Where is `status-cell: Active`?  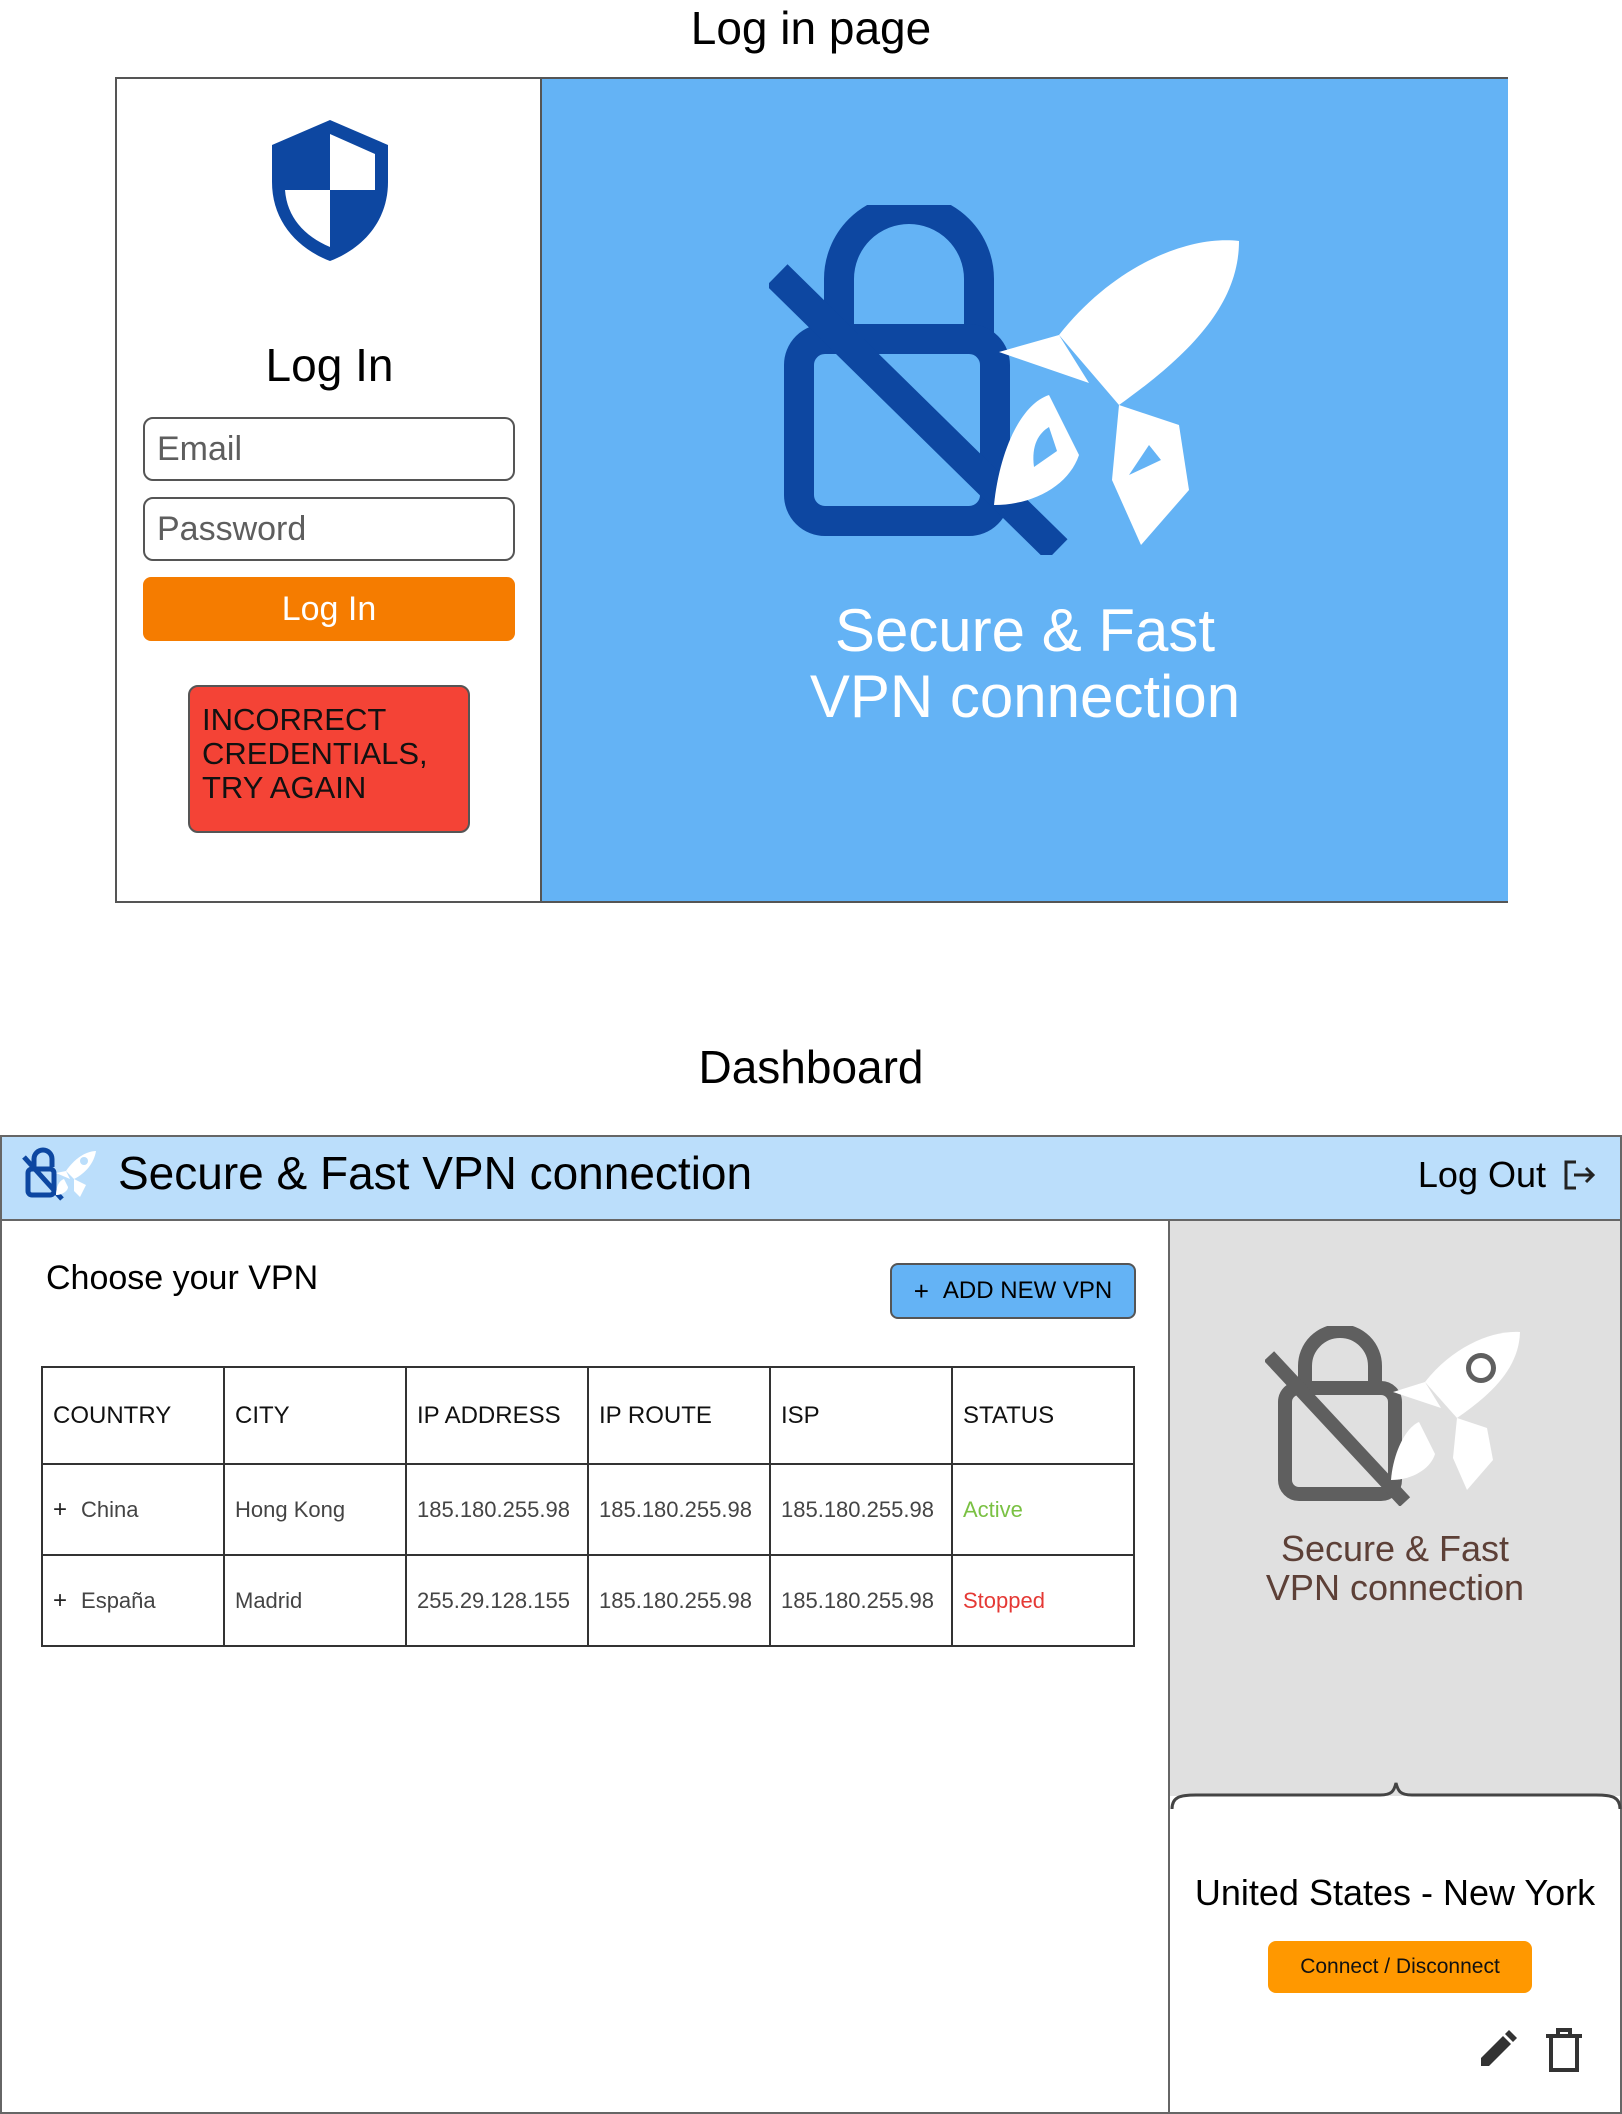 status-cell: Active is located at coordinates (1043, 1509).